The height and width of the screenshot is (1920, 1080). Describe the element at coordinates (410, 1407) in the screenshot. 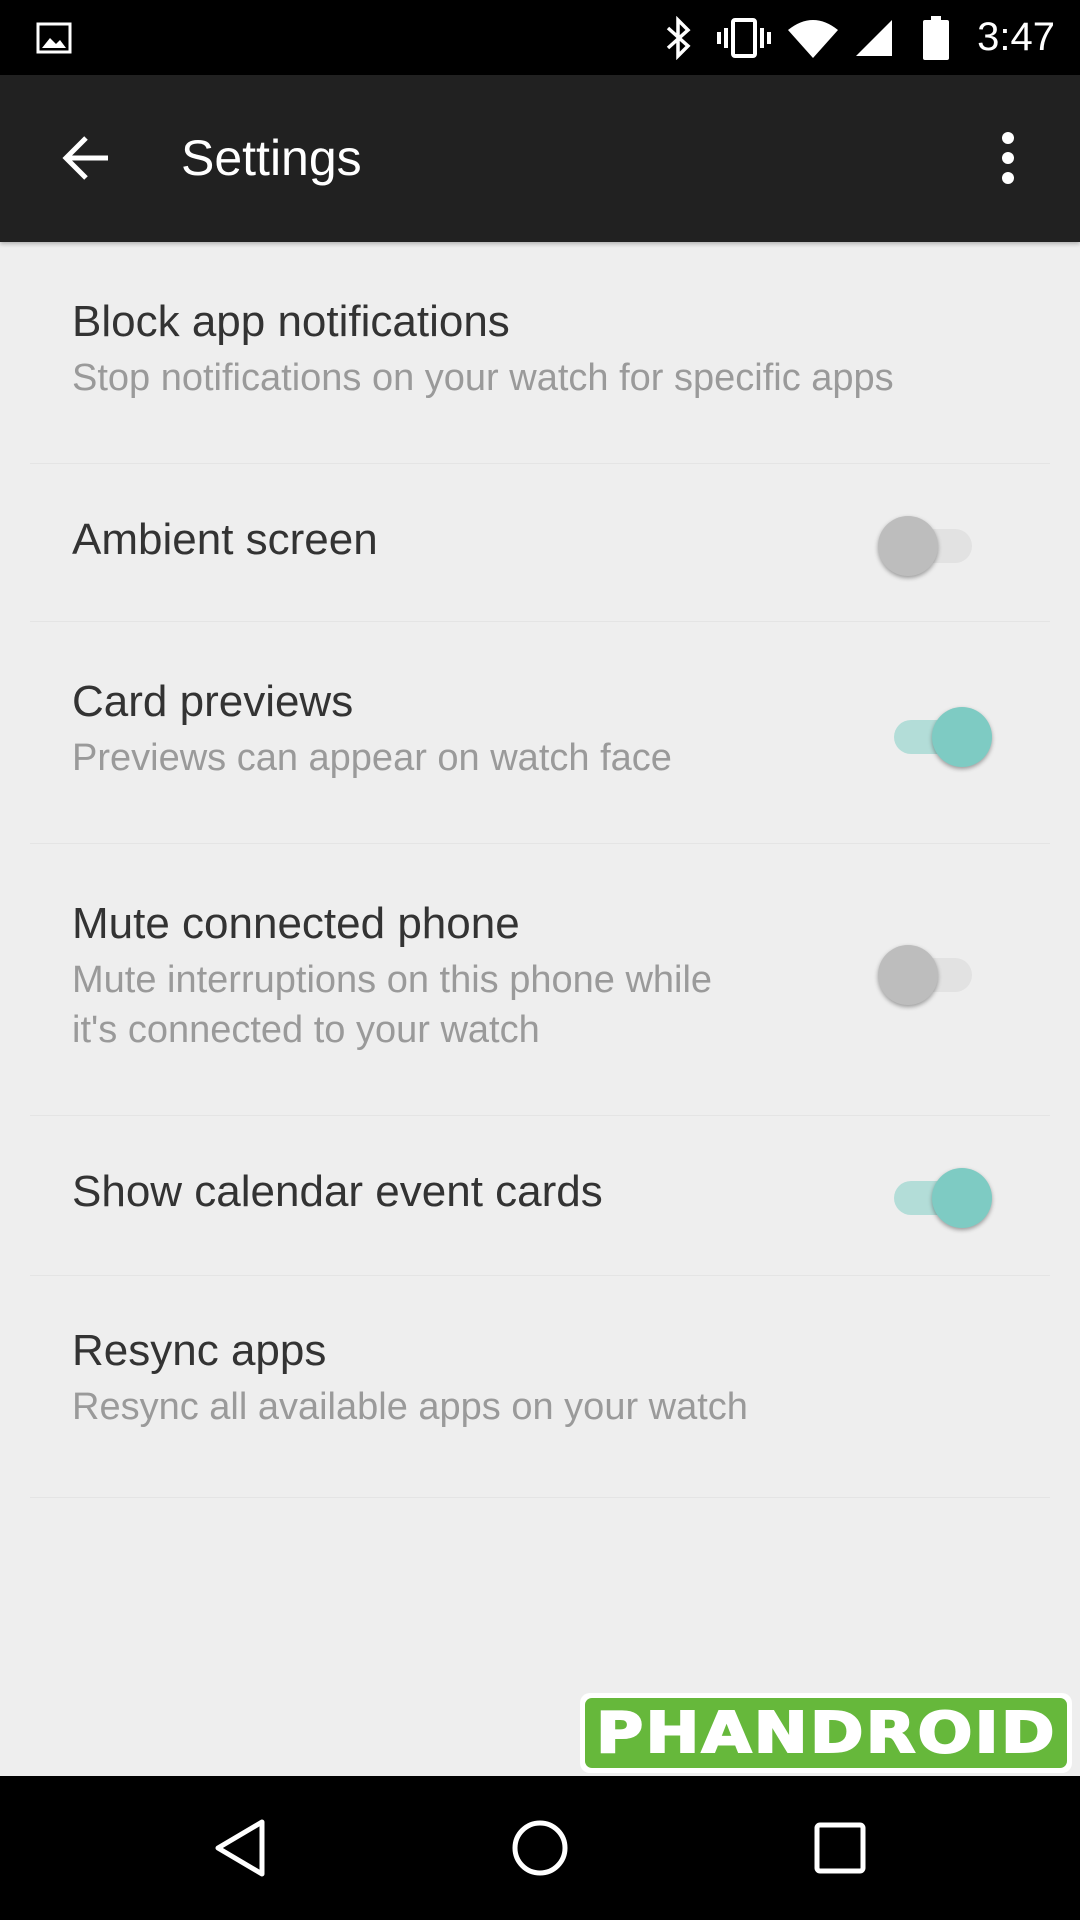

I see `setting-summary: Resync all available apps on your watch` at that location.